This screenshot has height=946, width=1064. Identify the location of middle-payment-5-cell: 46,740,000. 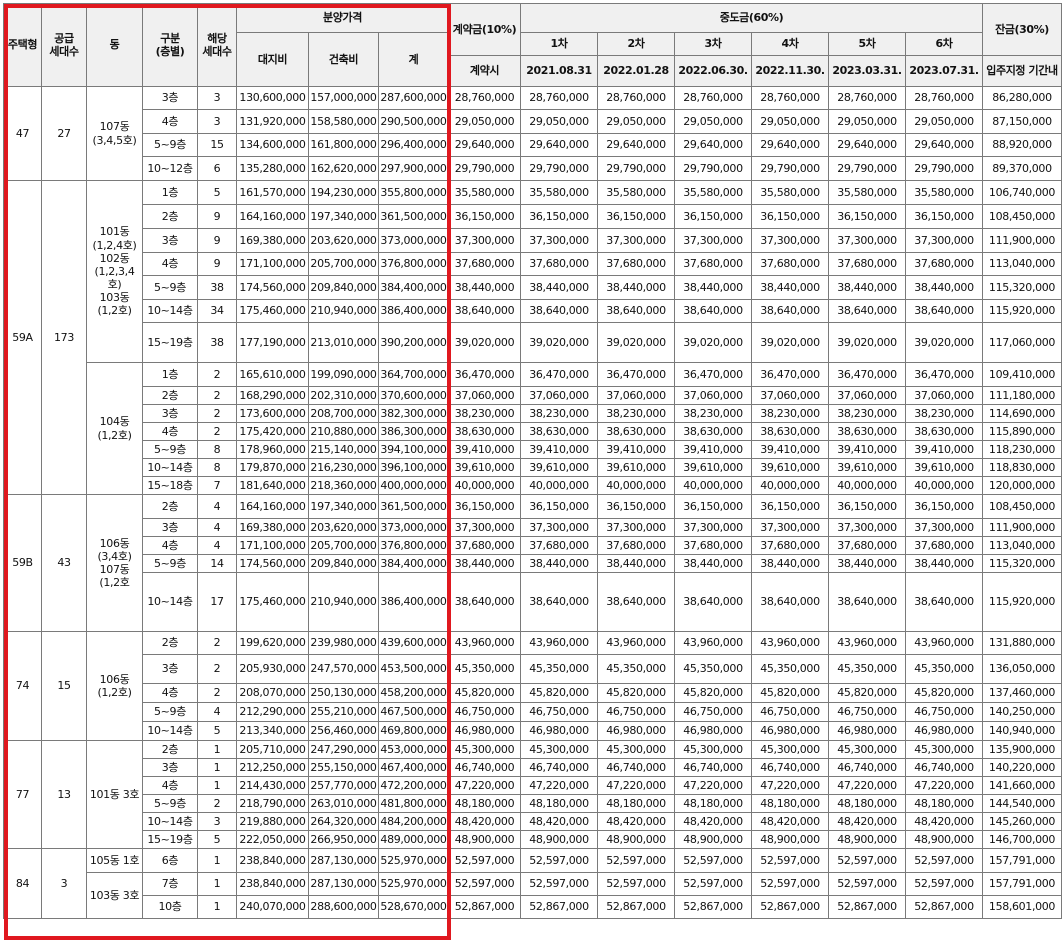
(867, 767).